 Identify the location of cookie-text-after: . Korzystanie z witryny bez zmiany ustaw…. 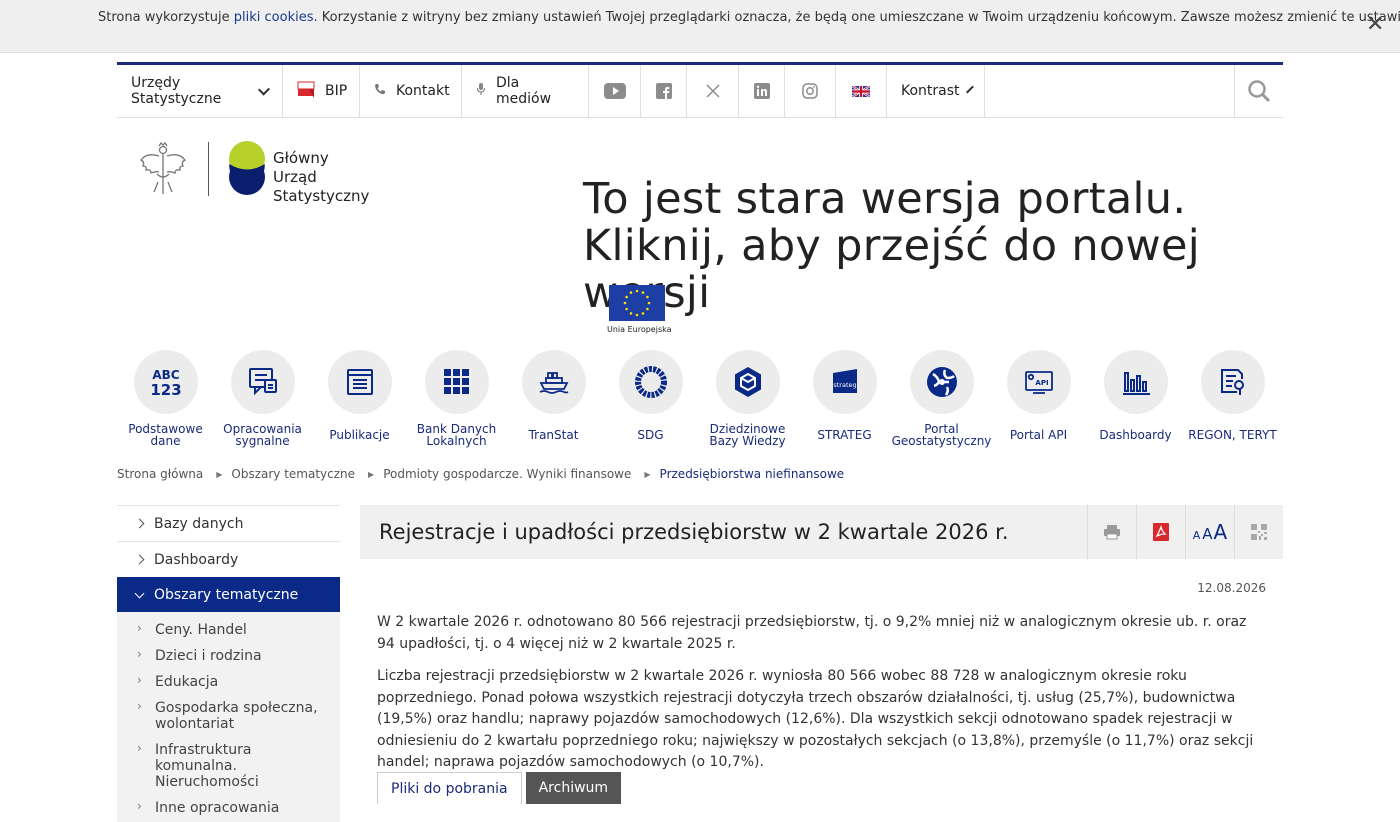
(856, 17).